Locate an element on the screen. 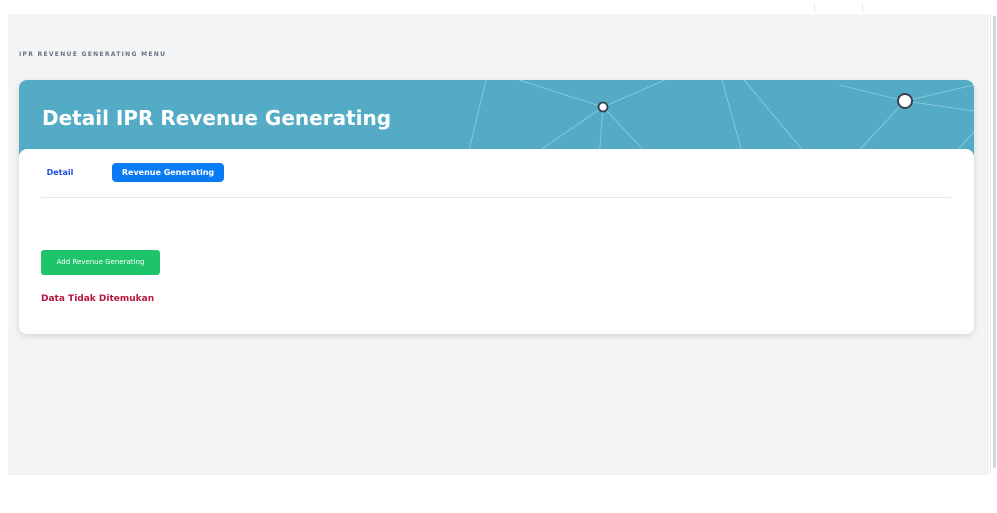 Image resolution: width=997 pixels, height=513 pixels. tabs-divider is located at coordinates (496, 197).